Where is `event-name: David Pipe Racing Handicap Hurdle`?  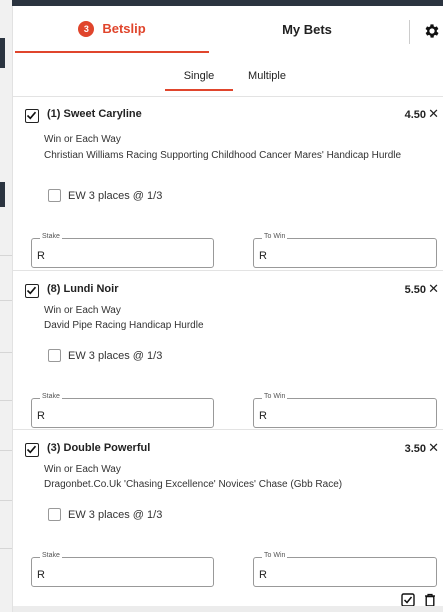 event-name: David Pipe Racing Handicap Hurdle is located at coordinates (124, 325).